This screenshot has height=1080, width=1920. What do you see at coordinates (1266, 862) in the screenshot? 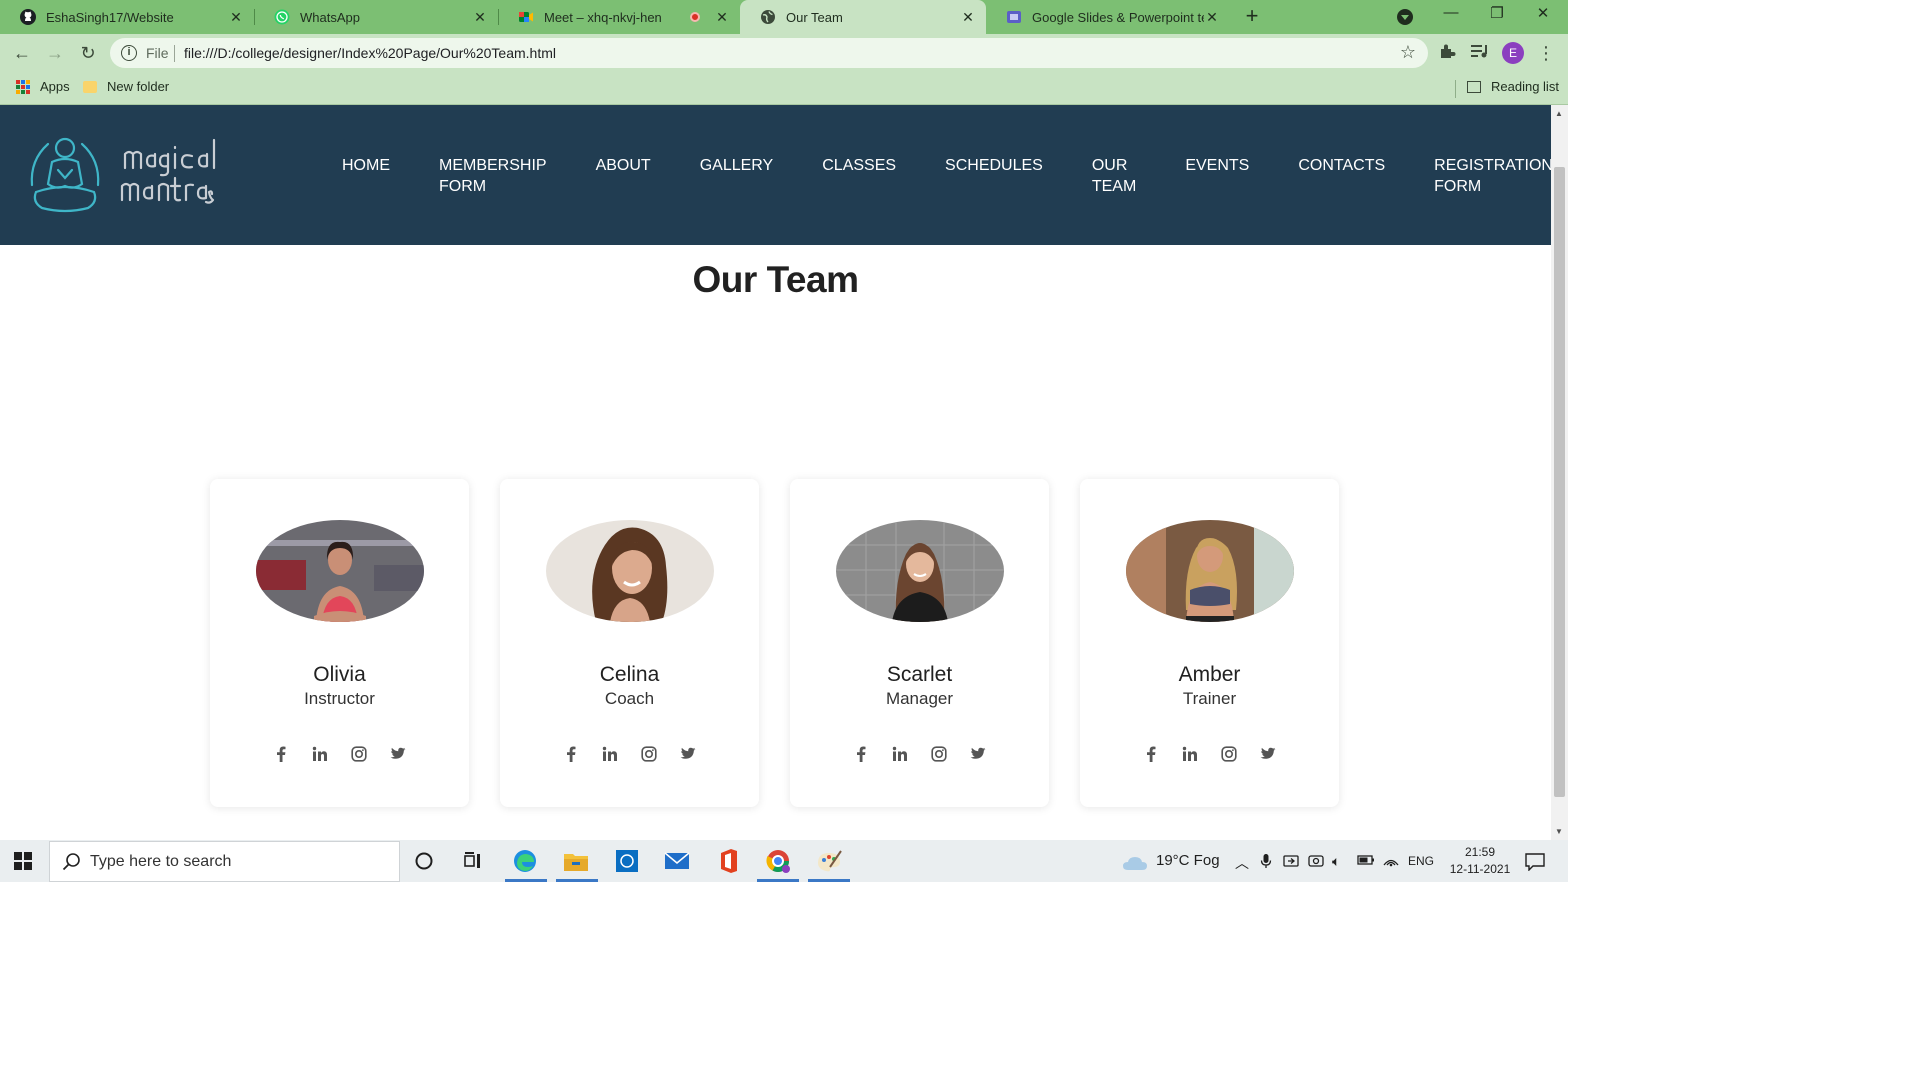
I see `microphone-icon` at bounding box center [1266, 862].